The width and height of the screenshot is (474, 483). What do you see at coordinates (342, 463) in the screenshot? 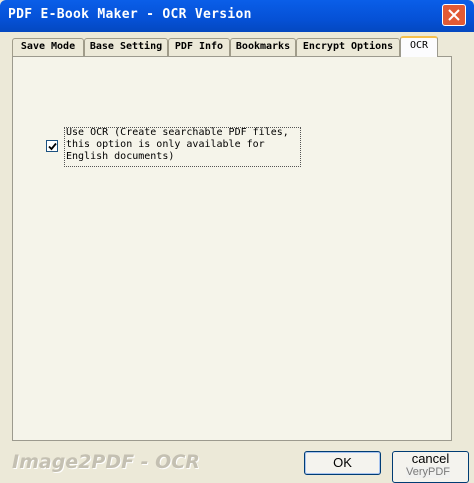
I see `ok-button: OK` at bounding box center [342, 463].